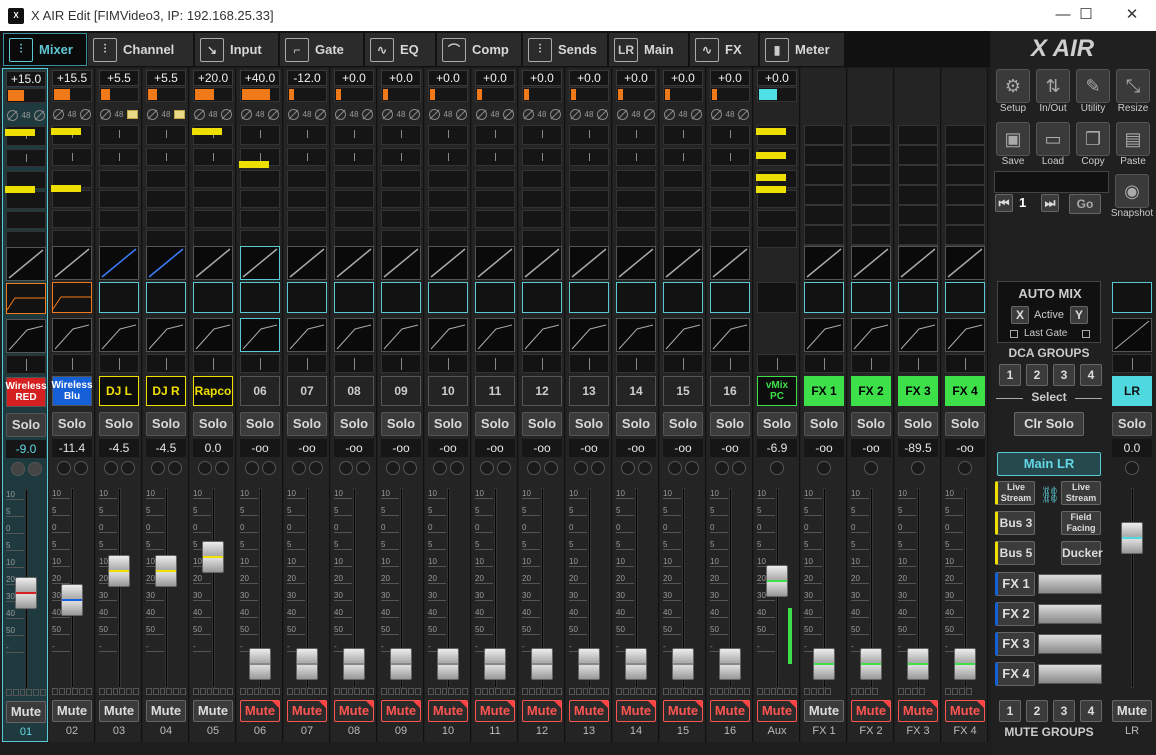  What do you see at coordinates (965, 391) in the screenshot?
I see `channel-name: FX 4` at bounding box center [965, 391].